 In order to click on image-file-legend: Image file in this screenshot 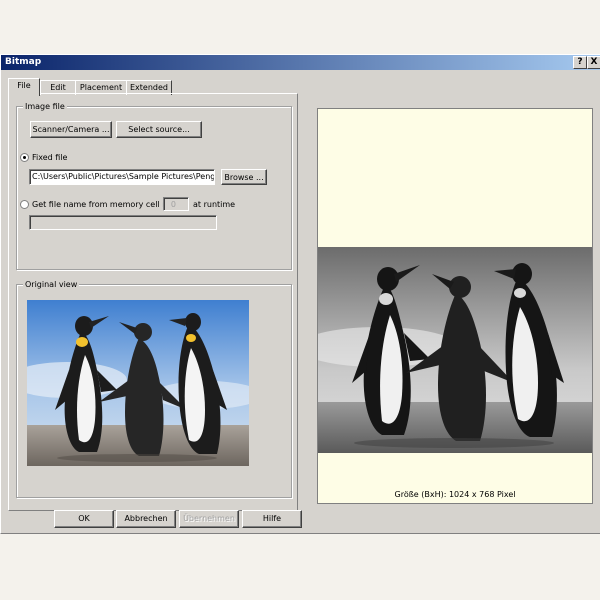, I will do `click(45, 106)`.